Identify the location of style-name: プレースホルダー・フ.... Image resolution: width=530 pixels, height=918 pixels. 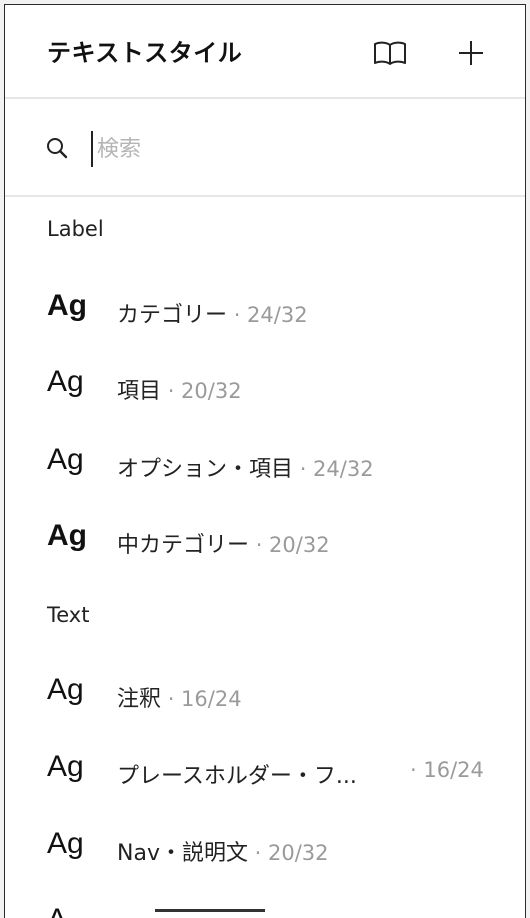
(237, 776).